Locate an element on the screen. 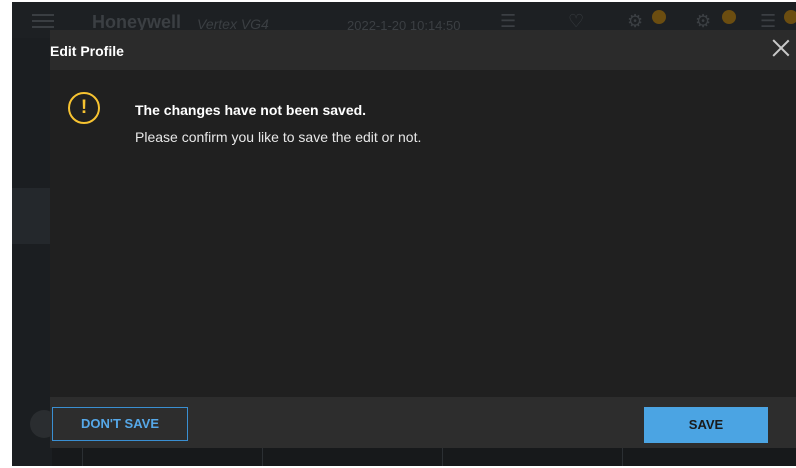 Image resolution: width=796 pixels, height=468 pixels. wrench-icon: ⚙ is located at coordinates (635, 21).